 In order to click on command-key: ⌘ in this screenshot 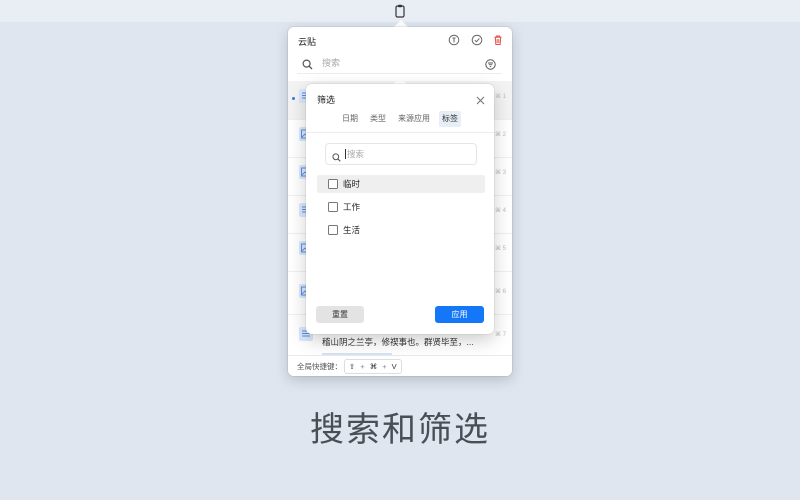, I will do `click(373, 366)`.